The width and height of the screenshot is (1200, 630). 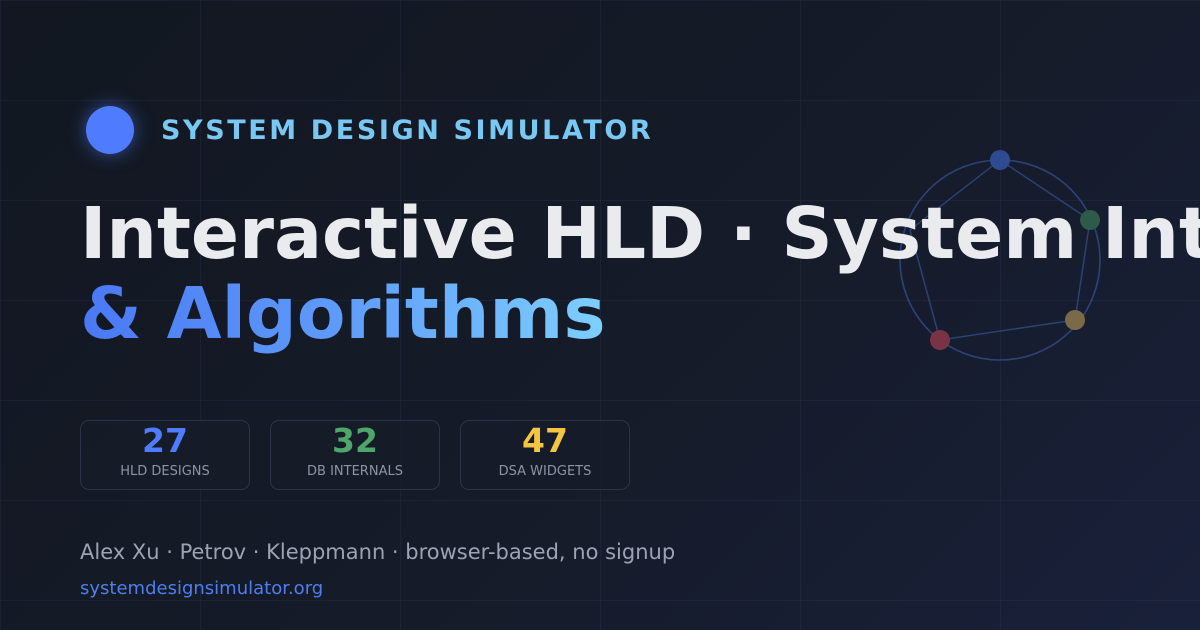 What do you see at coordinates (545, 440) in the screenshot?
I see `stat-value: 47` at bounding box center [545, 440].